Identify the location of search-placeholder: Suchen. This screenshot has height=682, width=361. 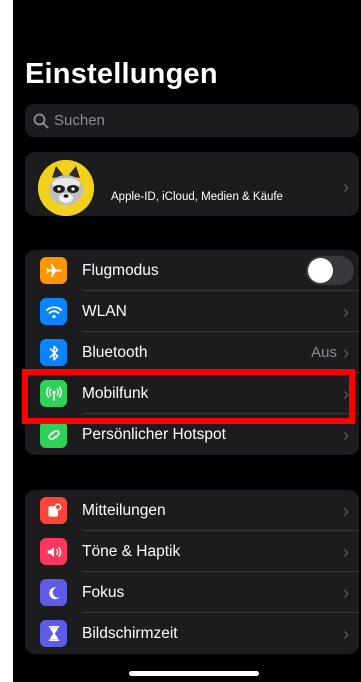
(79, 120).